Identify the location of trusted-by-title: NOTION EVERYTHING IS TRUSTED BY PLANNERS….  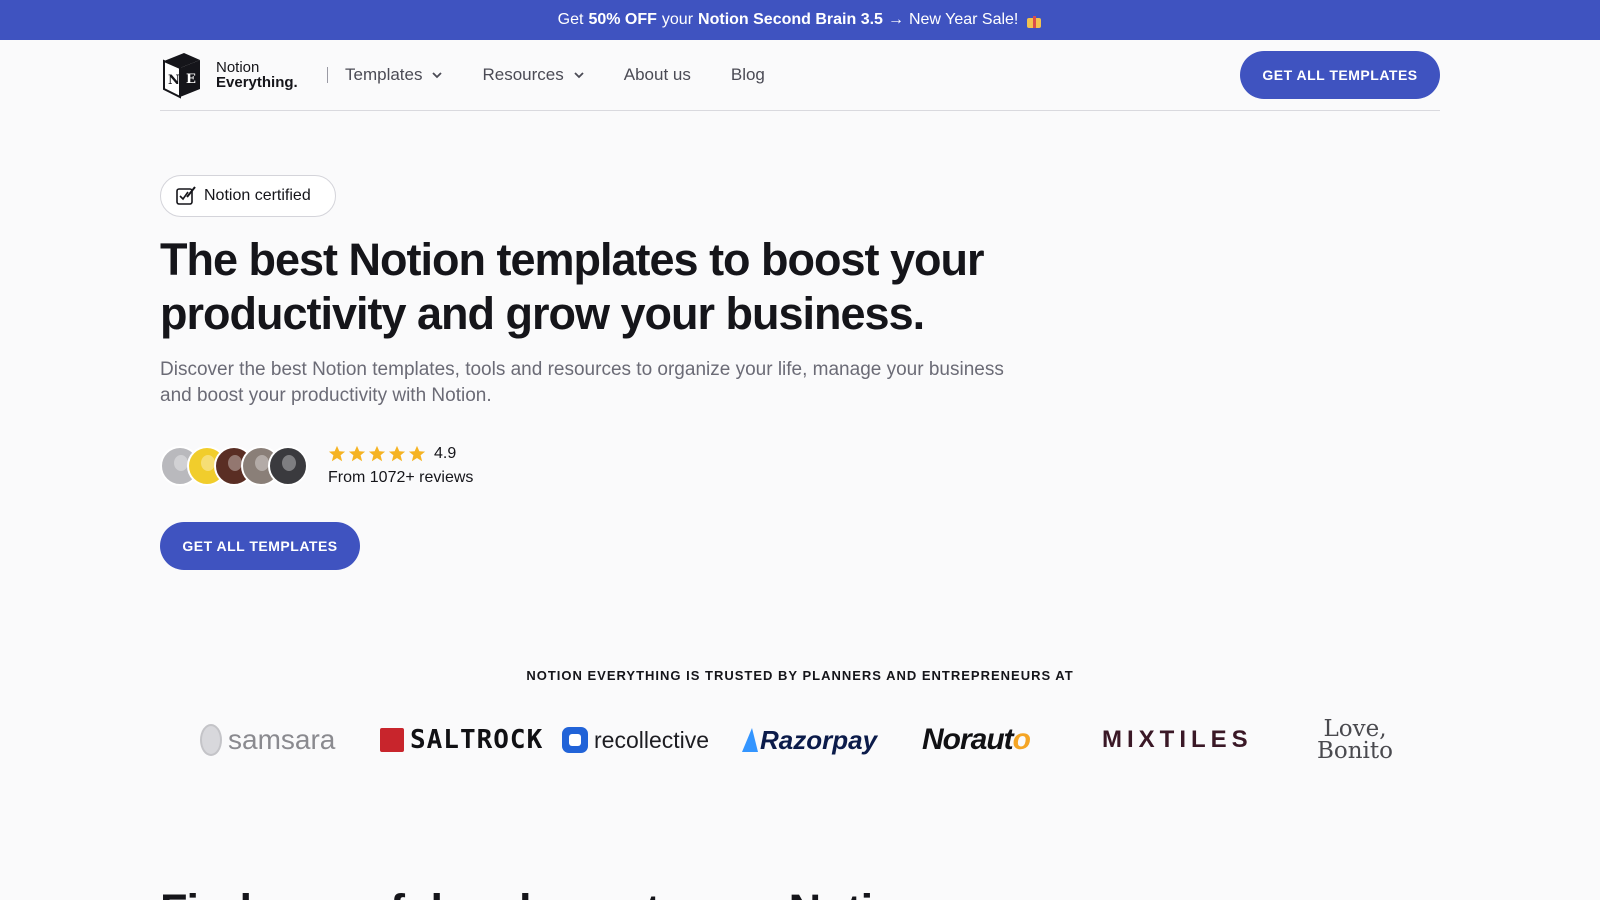
(800, 675).